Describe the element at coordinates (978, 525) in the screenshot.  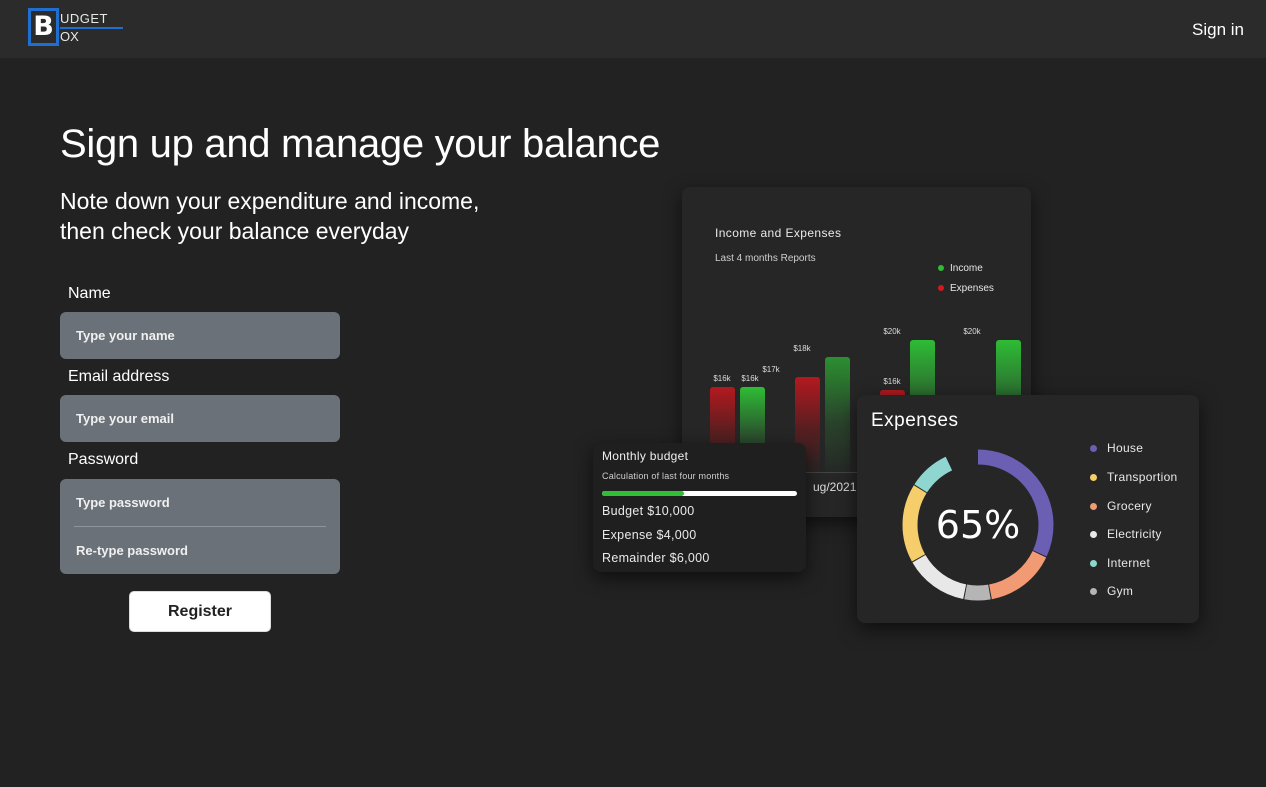
I see `donut-center-percent: 65%` at that location.